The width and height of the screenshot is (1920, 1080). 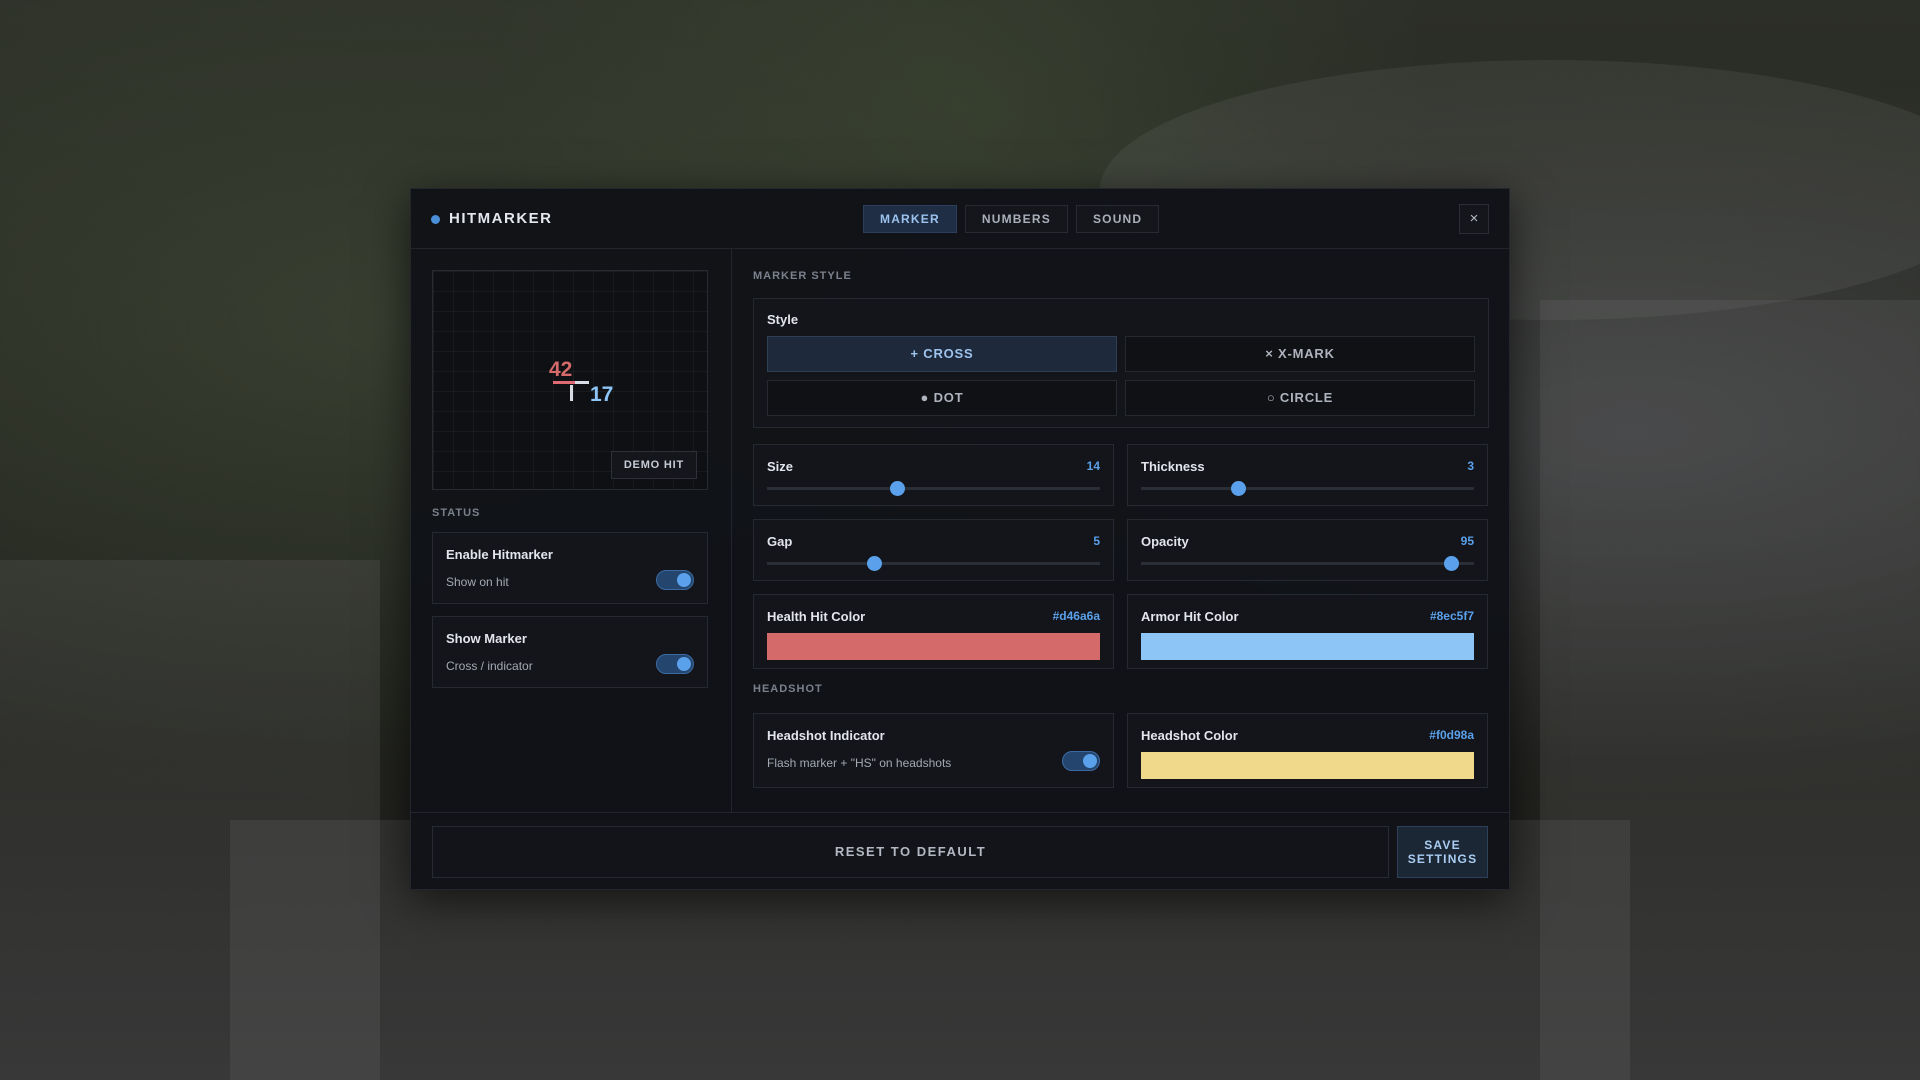 I want to click on save-settings-button: SAVE SETTINGS, so click(x=1442, y=852).